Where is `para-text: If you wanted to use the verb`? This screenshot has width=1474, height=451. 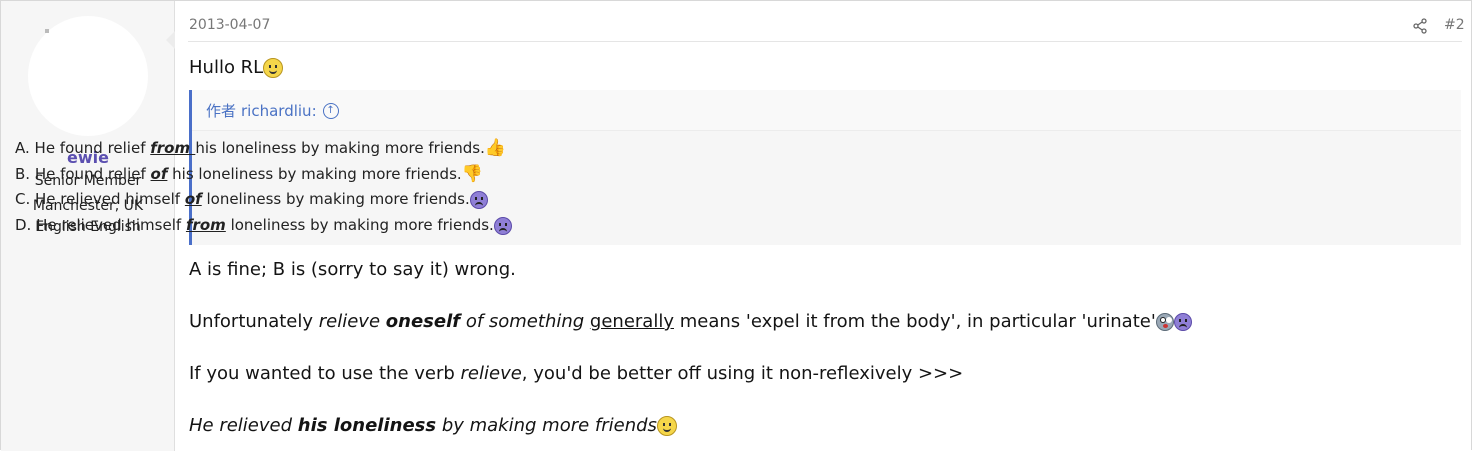 para-text: If you wanted to use the verb is located at coordinates (325, 373).